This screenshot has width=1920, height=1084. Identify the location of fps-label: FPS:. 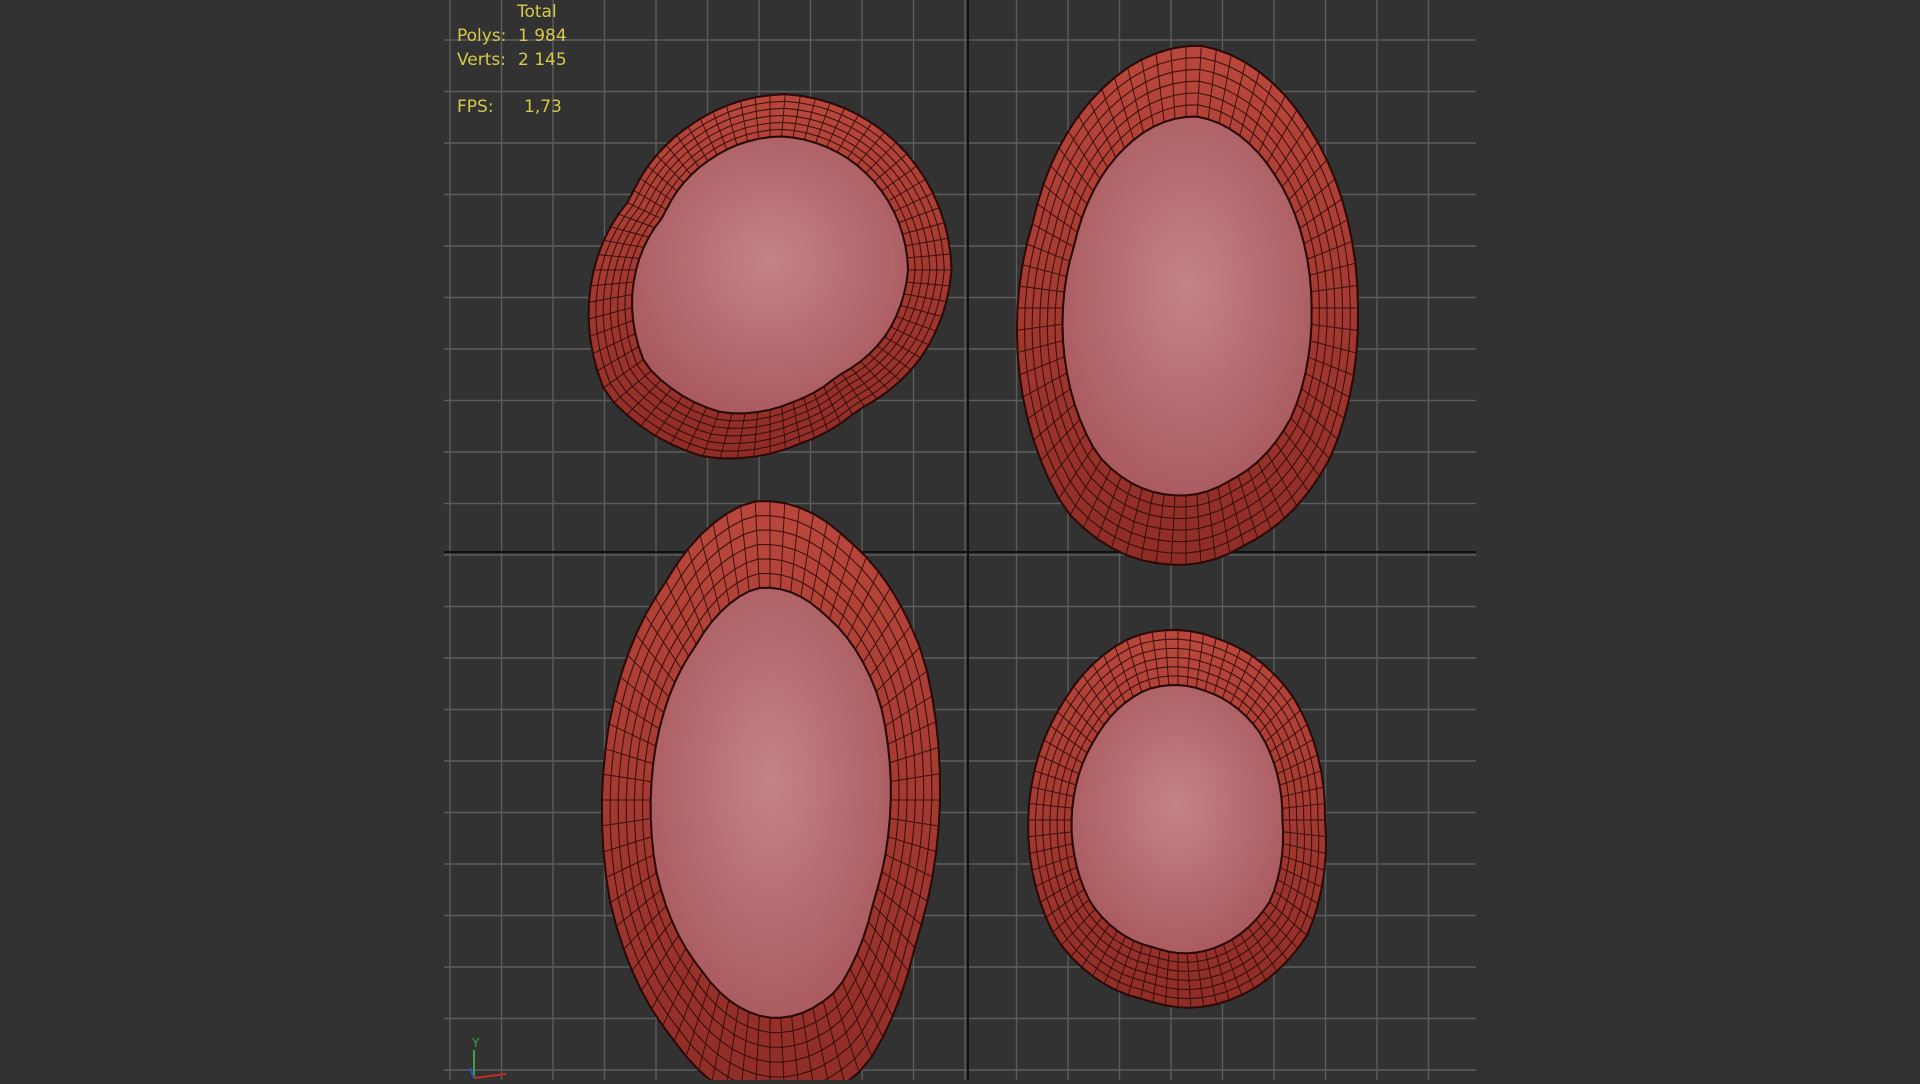
(475, 107).